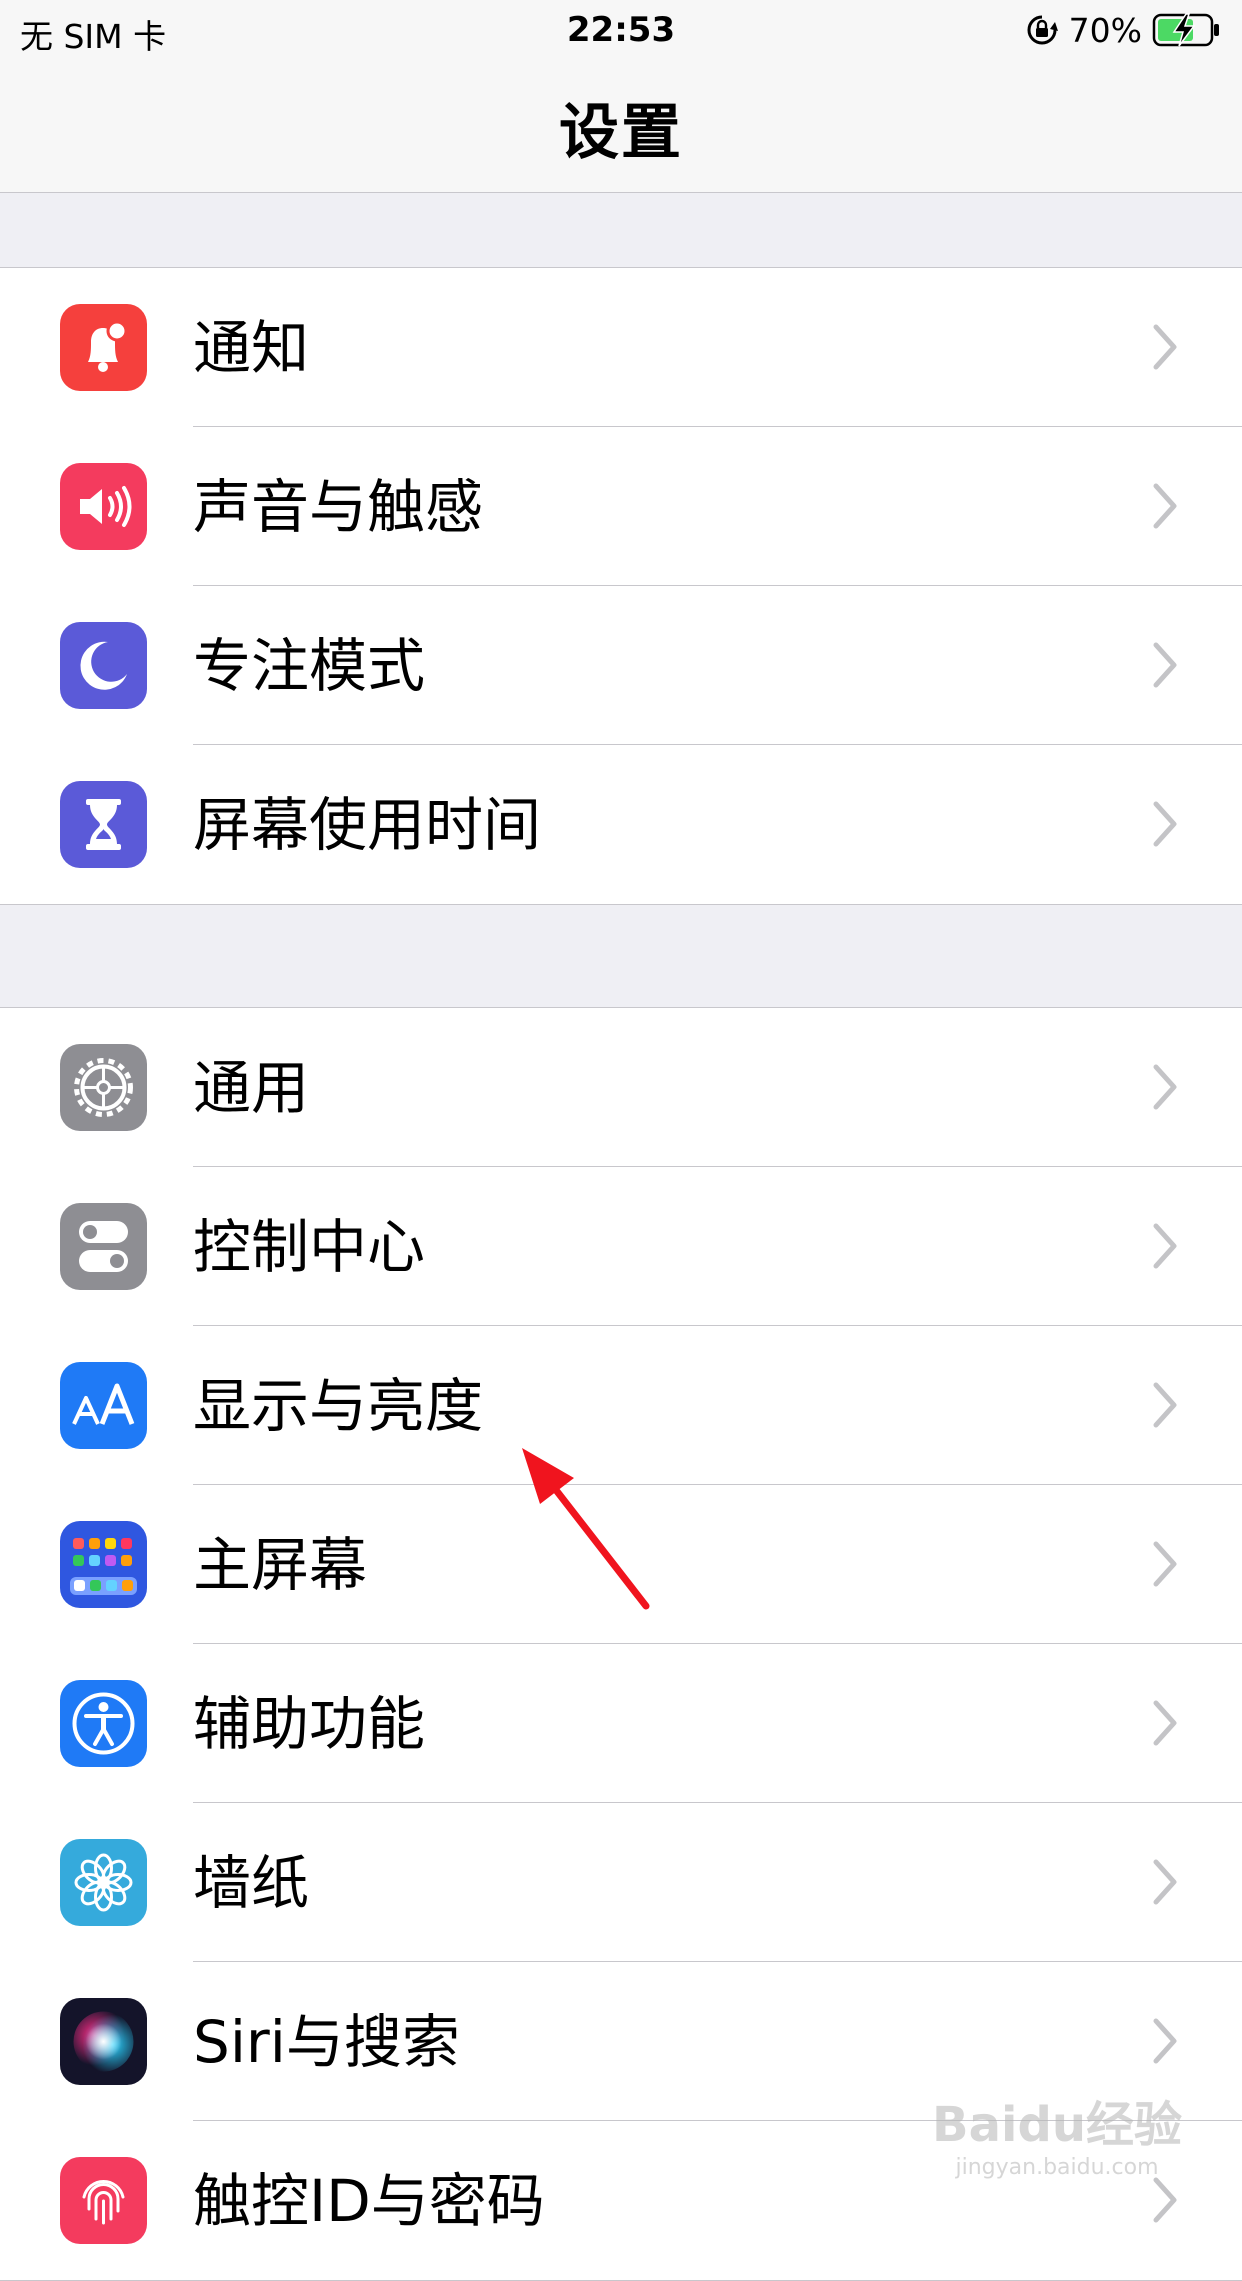  Describe the element at coordinates (309, 1724) in the screenshot. I see `settings-row-label: 辅助功能` at that location.